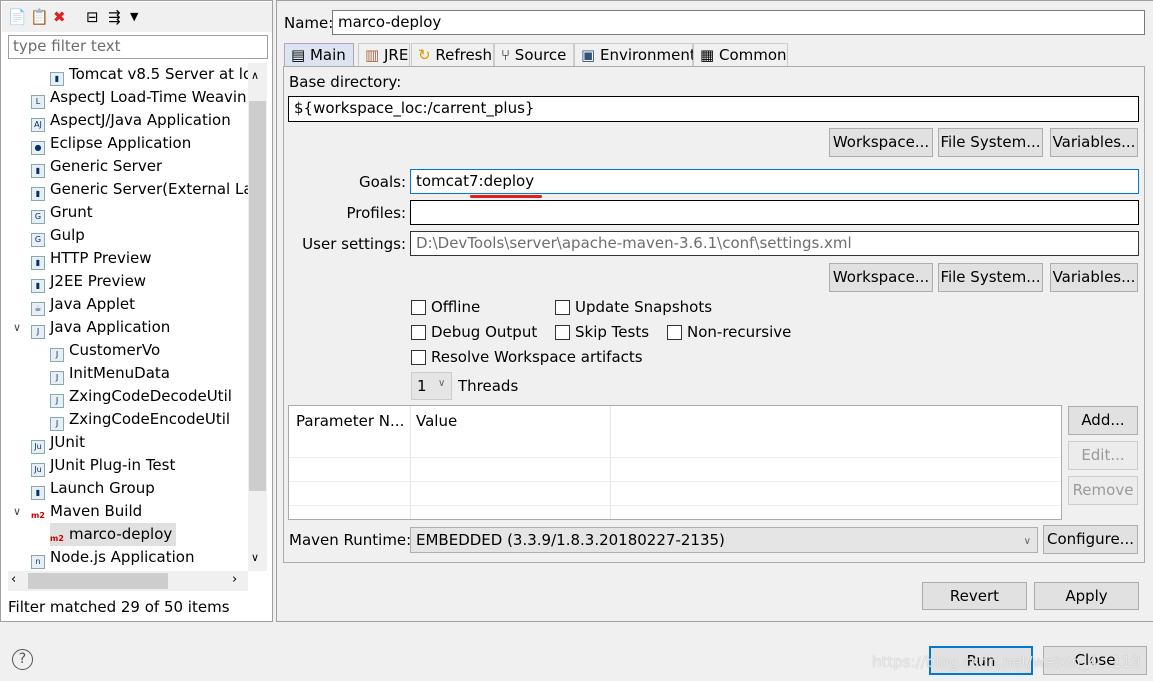  Describe the element at coordinates (103, 465) in the screenshot. I see `tree-item: Ju JUnit Plug-in Test` at that location.